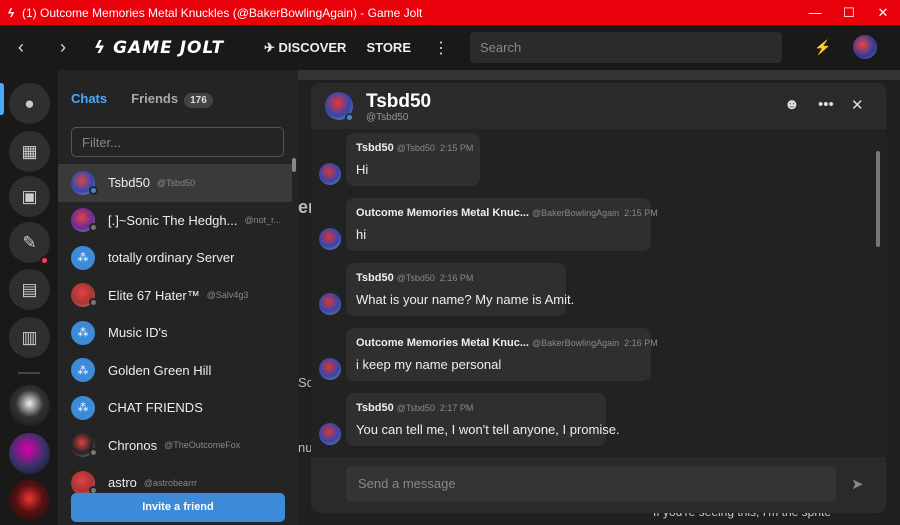 This screenshot has width=900, height=525. I want to click on rail-library-icon: ▥, so click(29, 337).